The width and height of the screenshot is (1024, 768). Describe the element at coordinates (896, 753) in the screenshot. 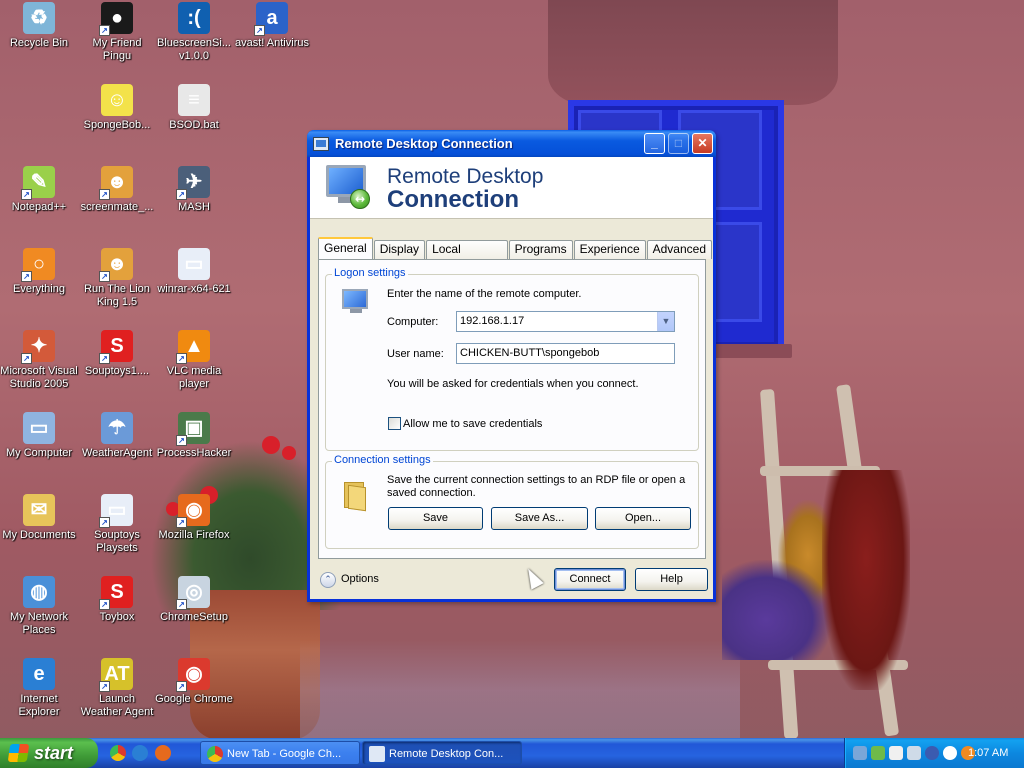

I see `volume-tray-icon` at that location.